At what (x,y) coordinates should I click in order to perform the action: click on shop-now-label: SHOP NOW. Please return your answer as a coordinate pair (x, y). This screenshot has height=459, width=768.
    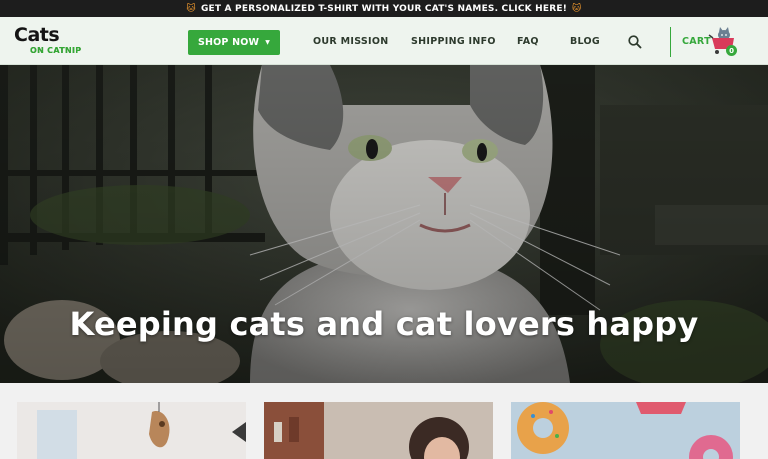
    Looking at the image, I should click on (228, 42).